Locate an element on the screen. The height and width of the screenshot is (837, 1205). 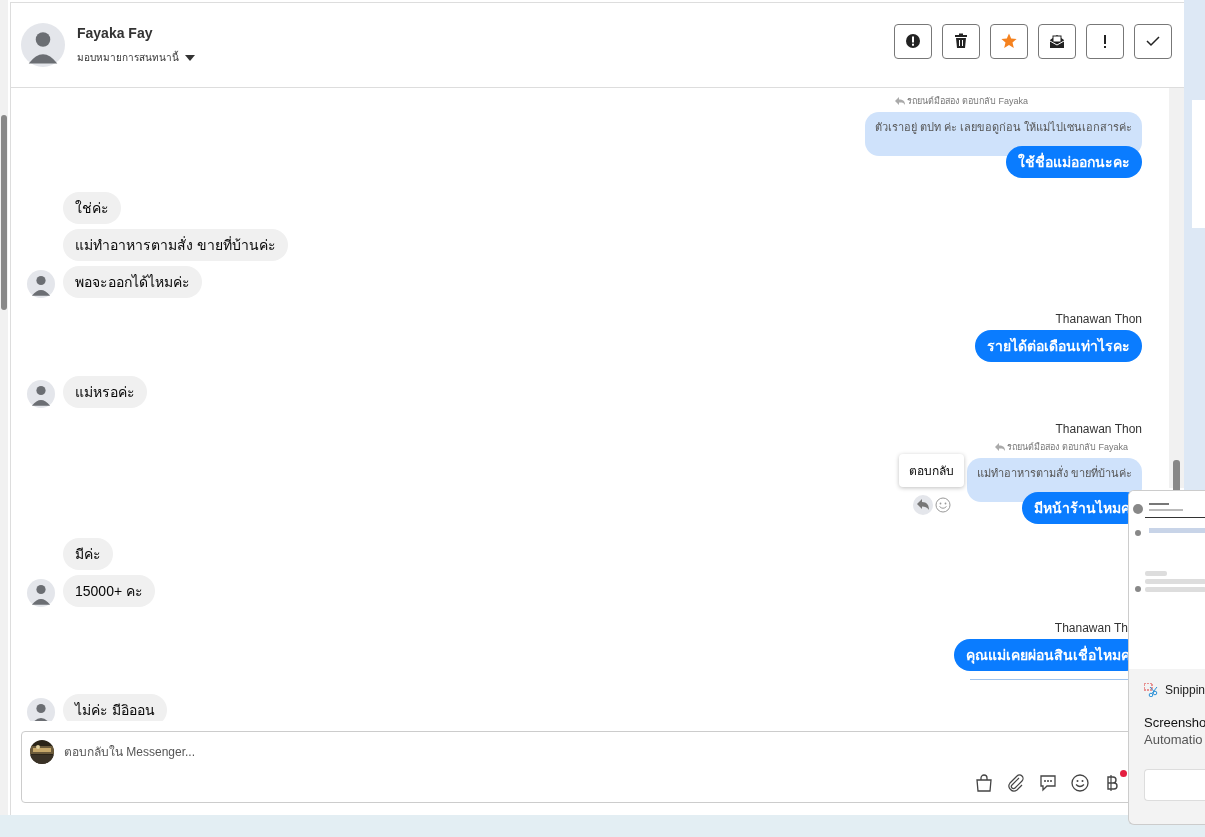
caret-icon is located at coordinates (190, 57).